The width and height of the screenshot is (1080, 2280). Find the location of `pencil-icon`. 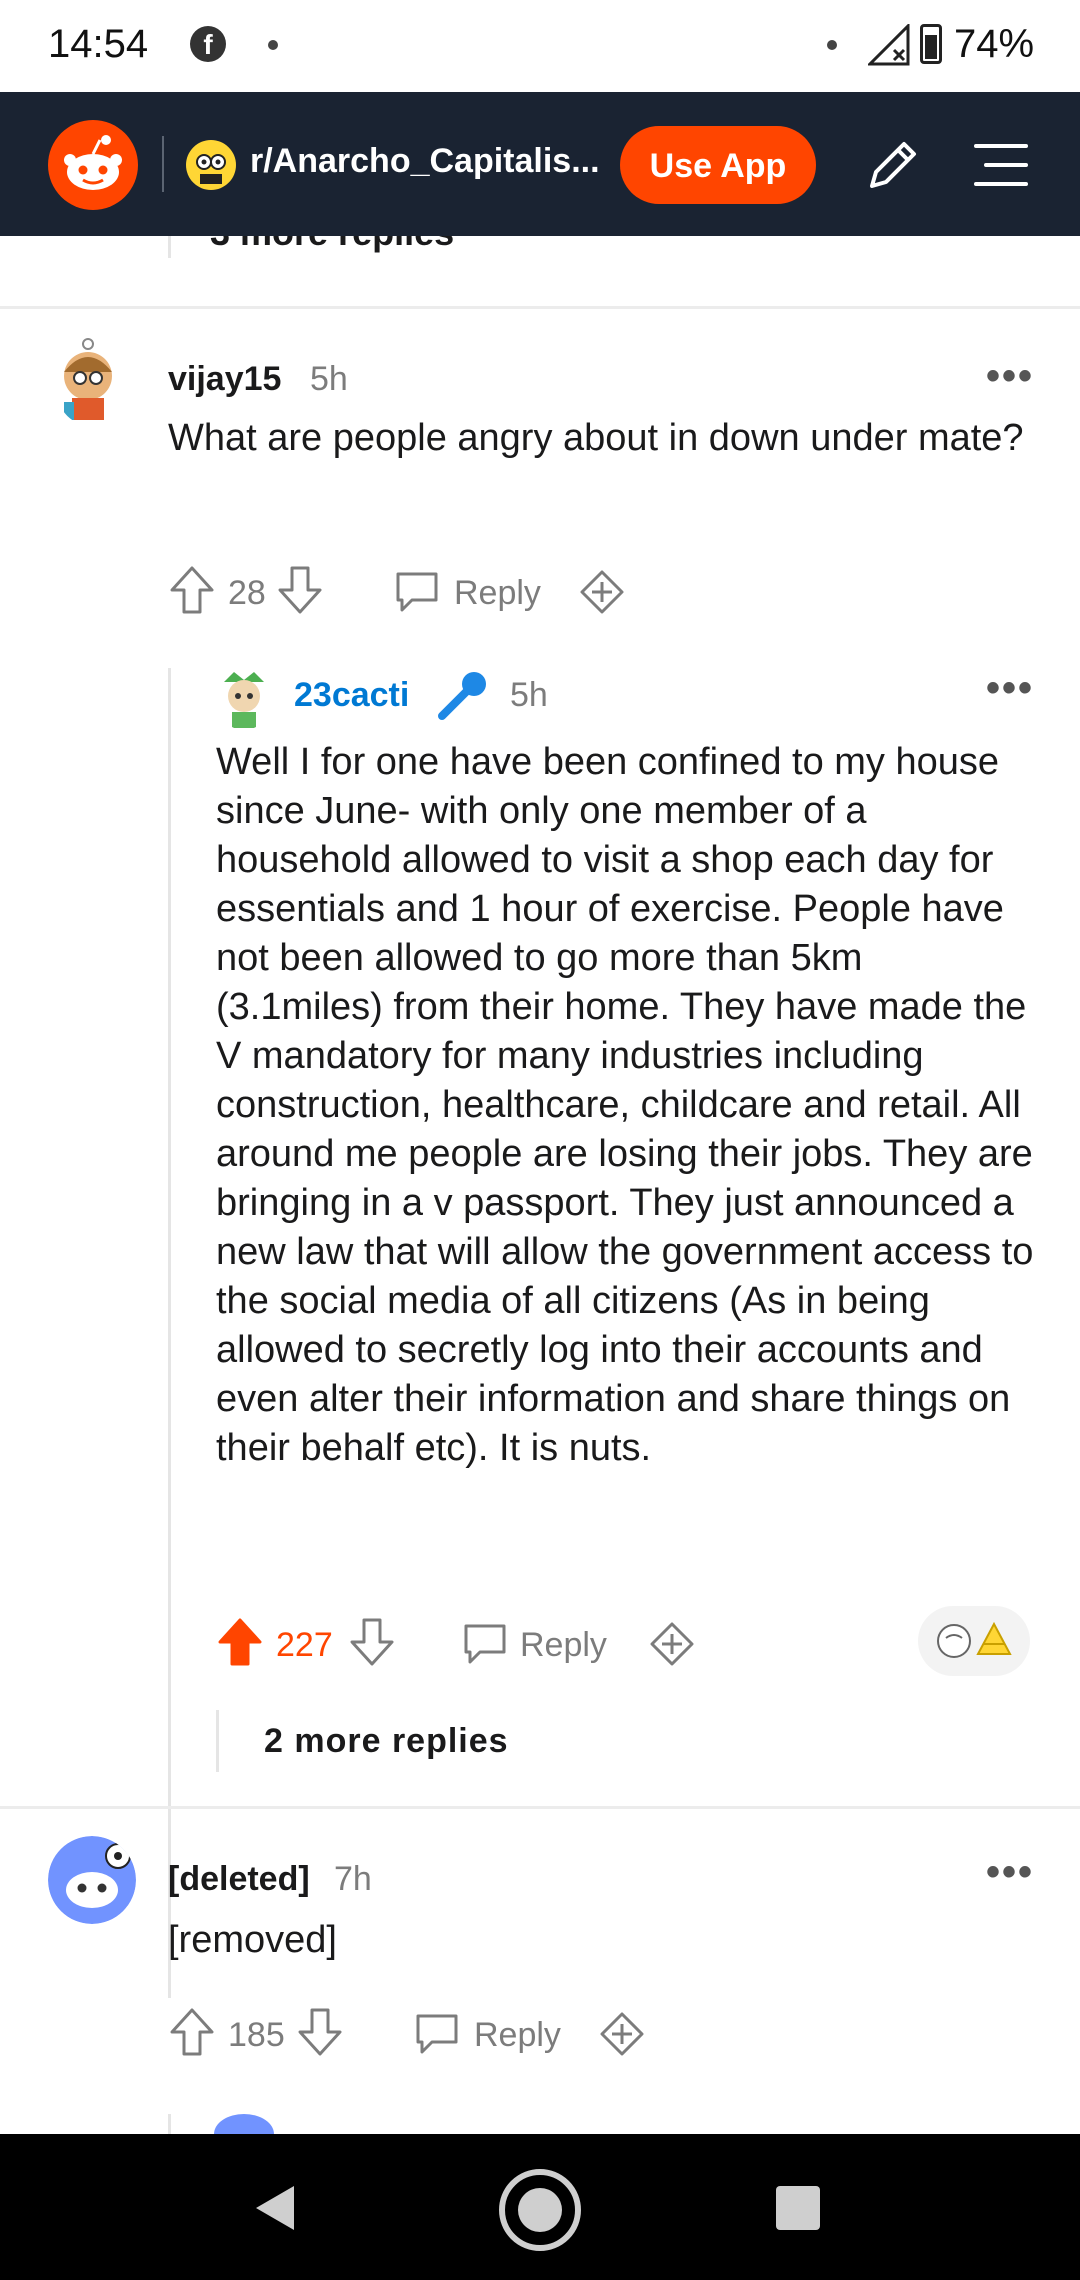

pencil-icon is located at coordinates (893, 165).